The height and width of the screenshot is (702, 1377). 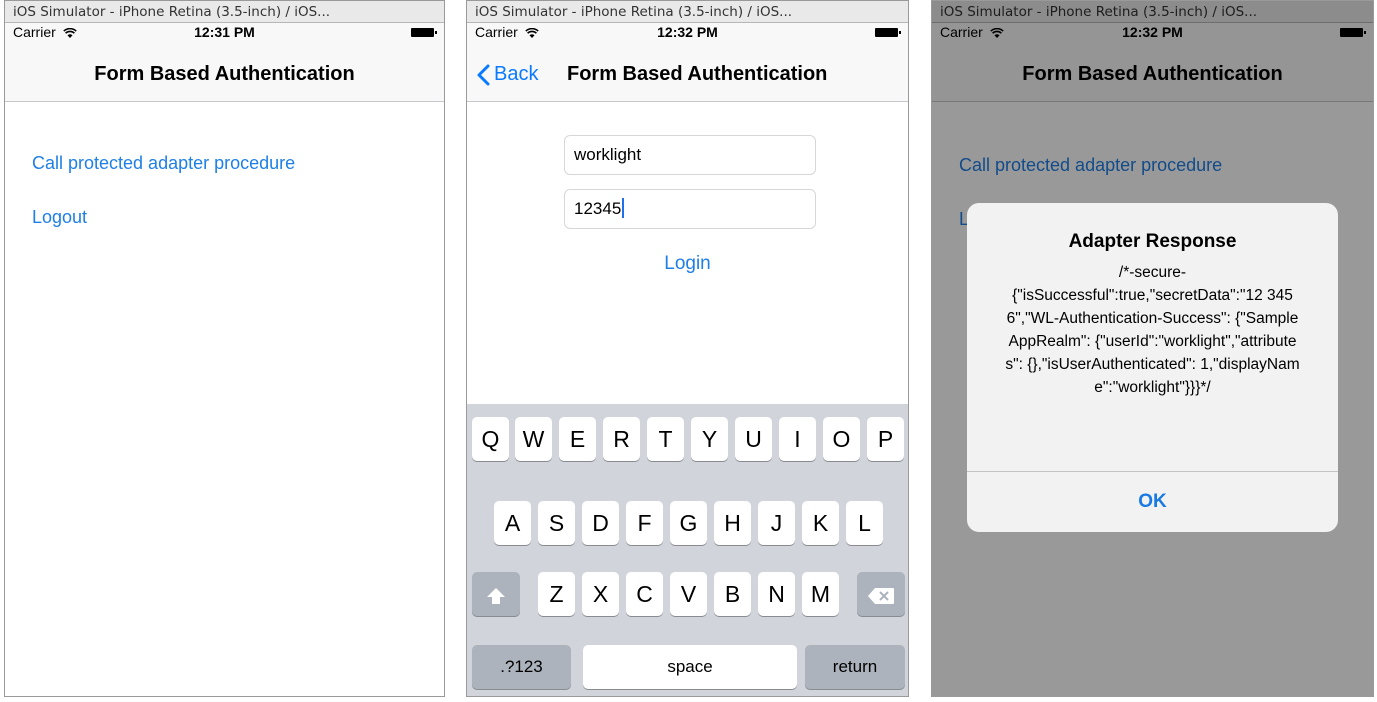 What do you see at coordinates (512, 523) in the screenshot?
I see `key-a: A` at bounding box center [512, 523].